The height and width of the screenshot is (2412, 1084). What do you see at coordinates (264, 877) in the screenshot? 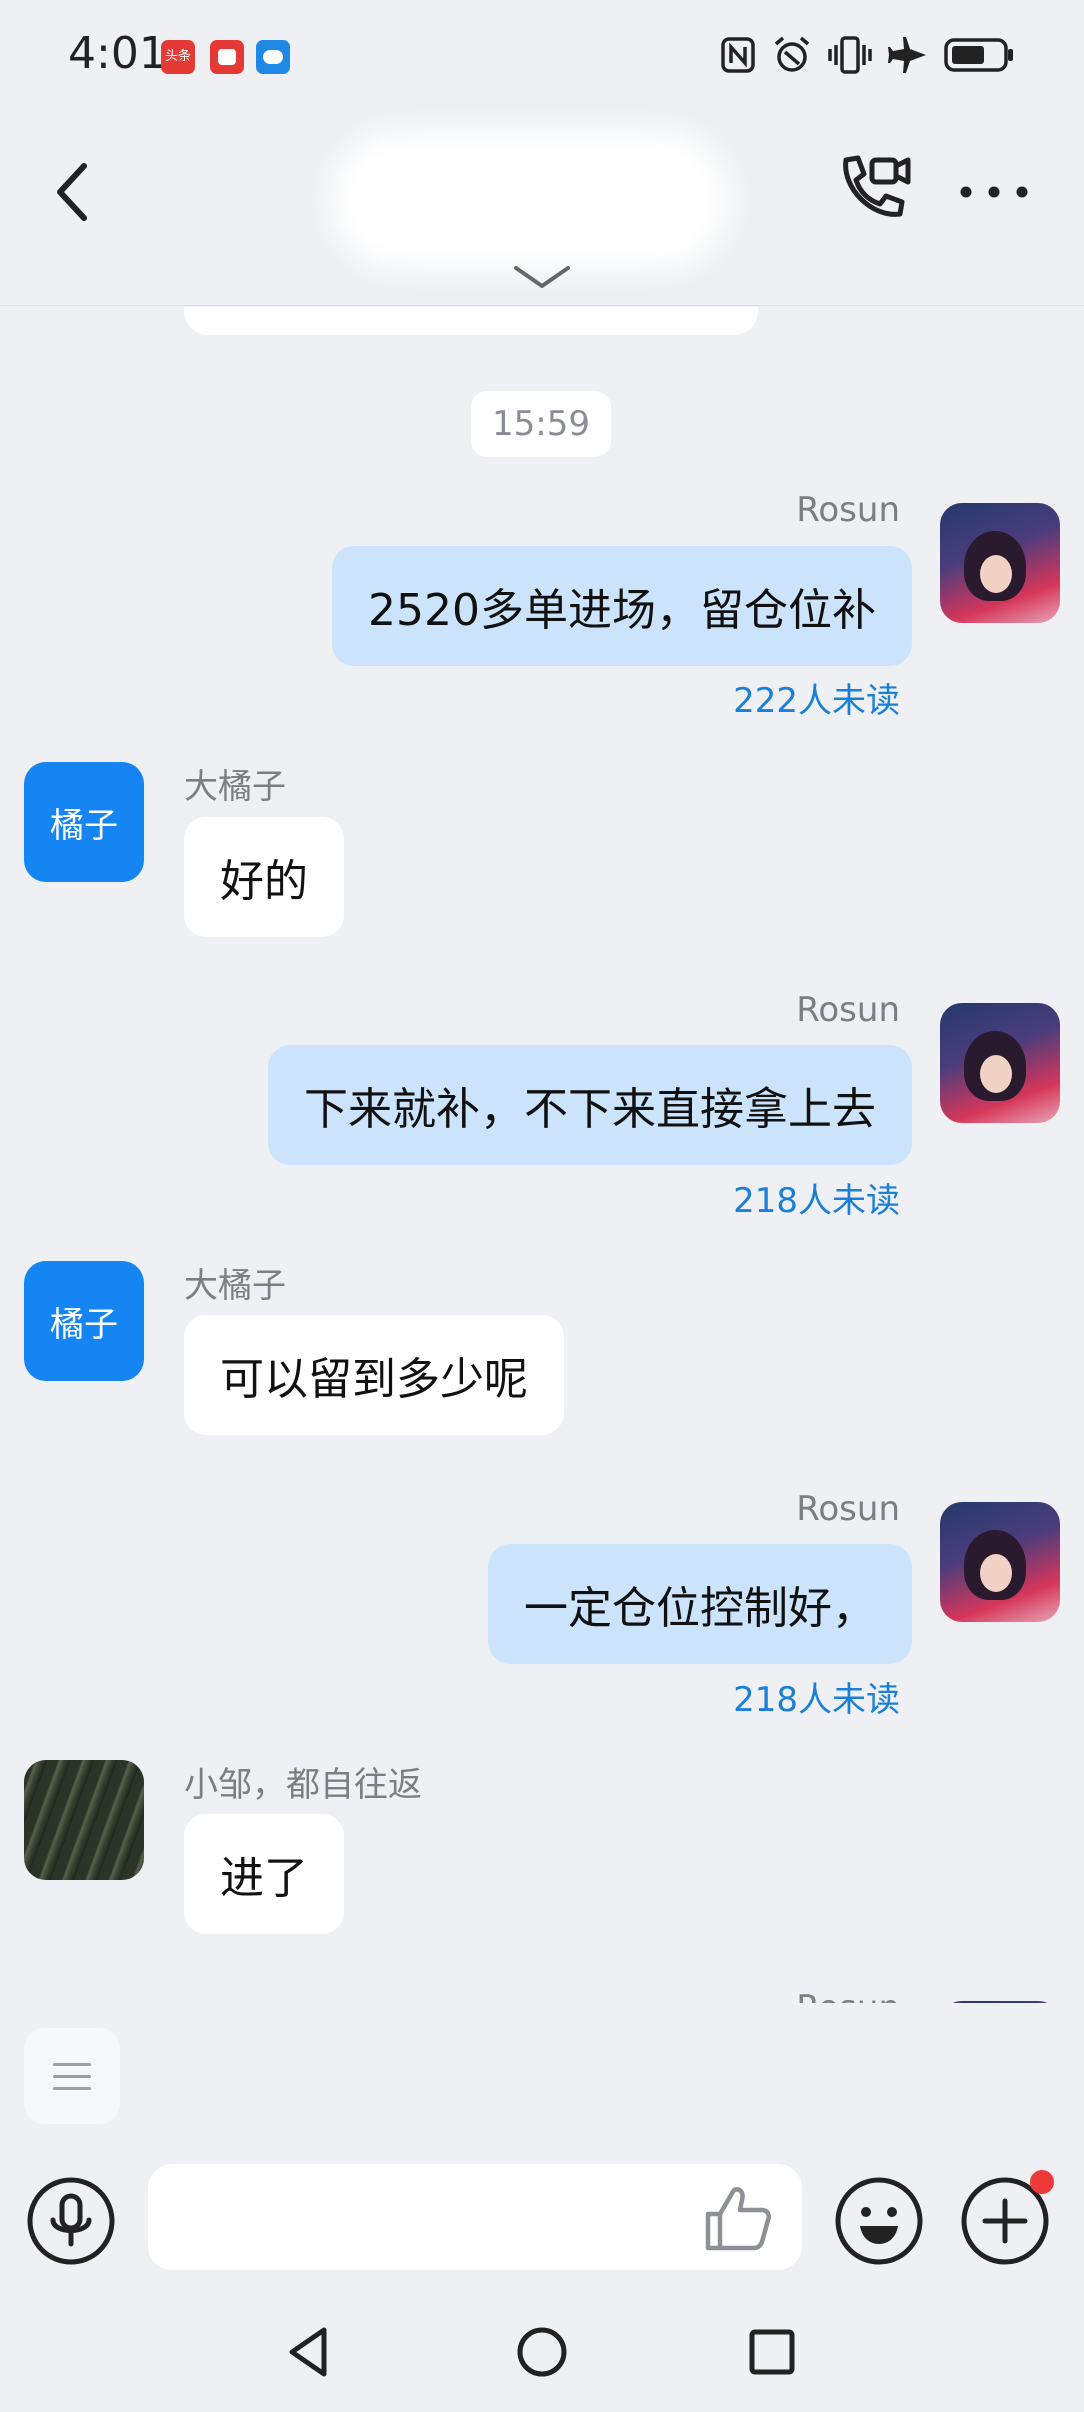
I see `message-bubble-incoming: 好的` at bounding box center [264, 877].